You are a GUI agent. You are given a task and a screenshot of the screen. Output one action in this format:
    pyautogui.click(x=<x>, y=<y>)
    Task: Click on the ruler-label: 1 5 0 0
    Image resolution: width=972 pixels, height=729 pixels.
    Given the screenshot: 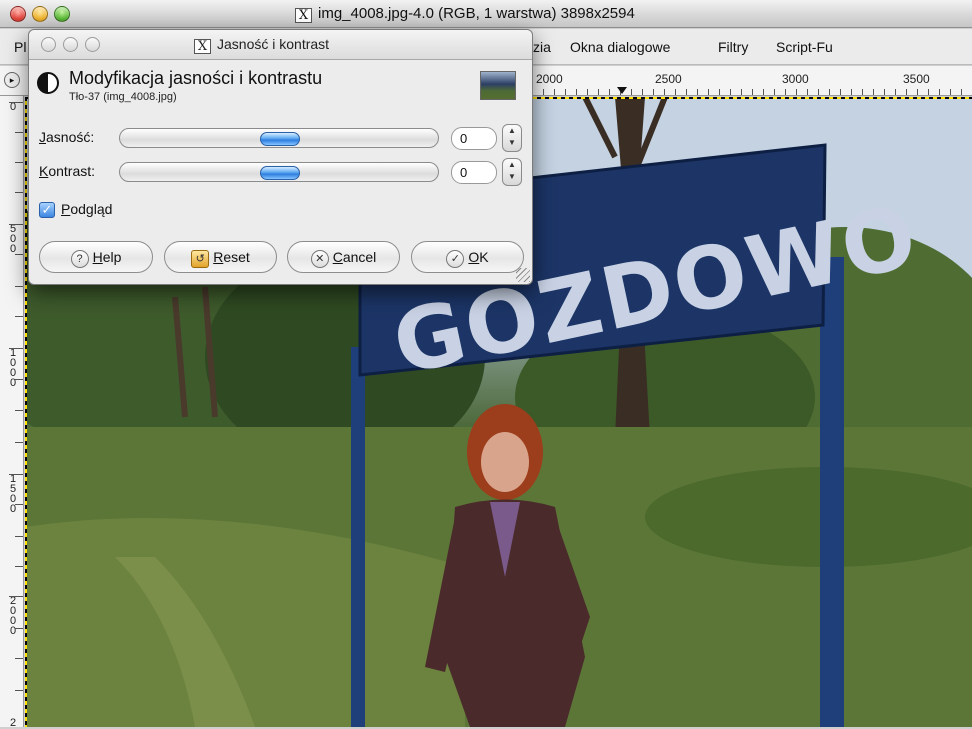 What is the action you would take?
    pyautogui.click(x=13, y=494)
    